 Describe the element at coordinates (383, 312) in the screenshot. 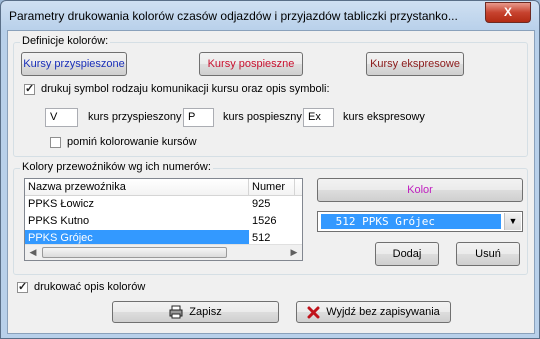

I see `exit-button-label: Wyjdź bez zapisywania` at that location.